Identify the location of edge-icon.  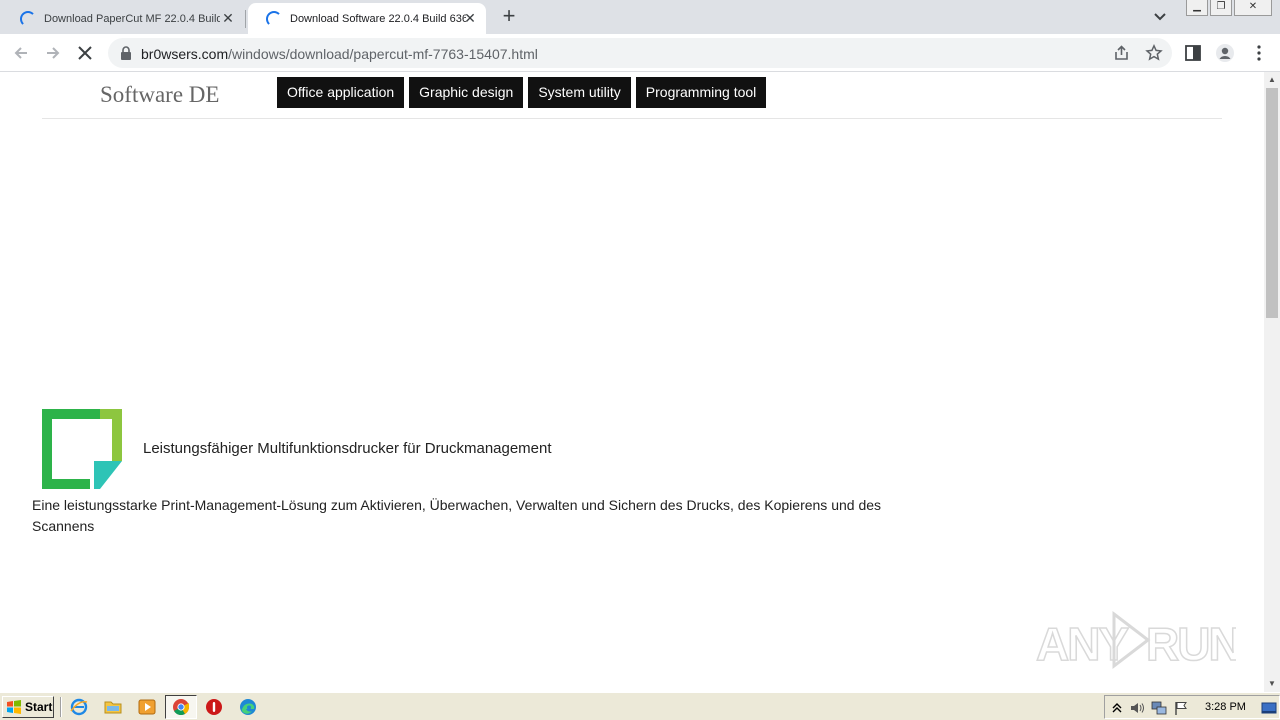
(248, 707).